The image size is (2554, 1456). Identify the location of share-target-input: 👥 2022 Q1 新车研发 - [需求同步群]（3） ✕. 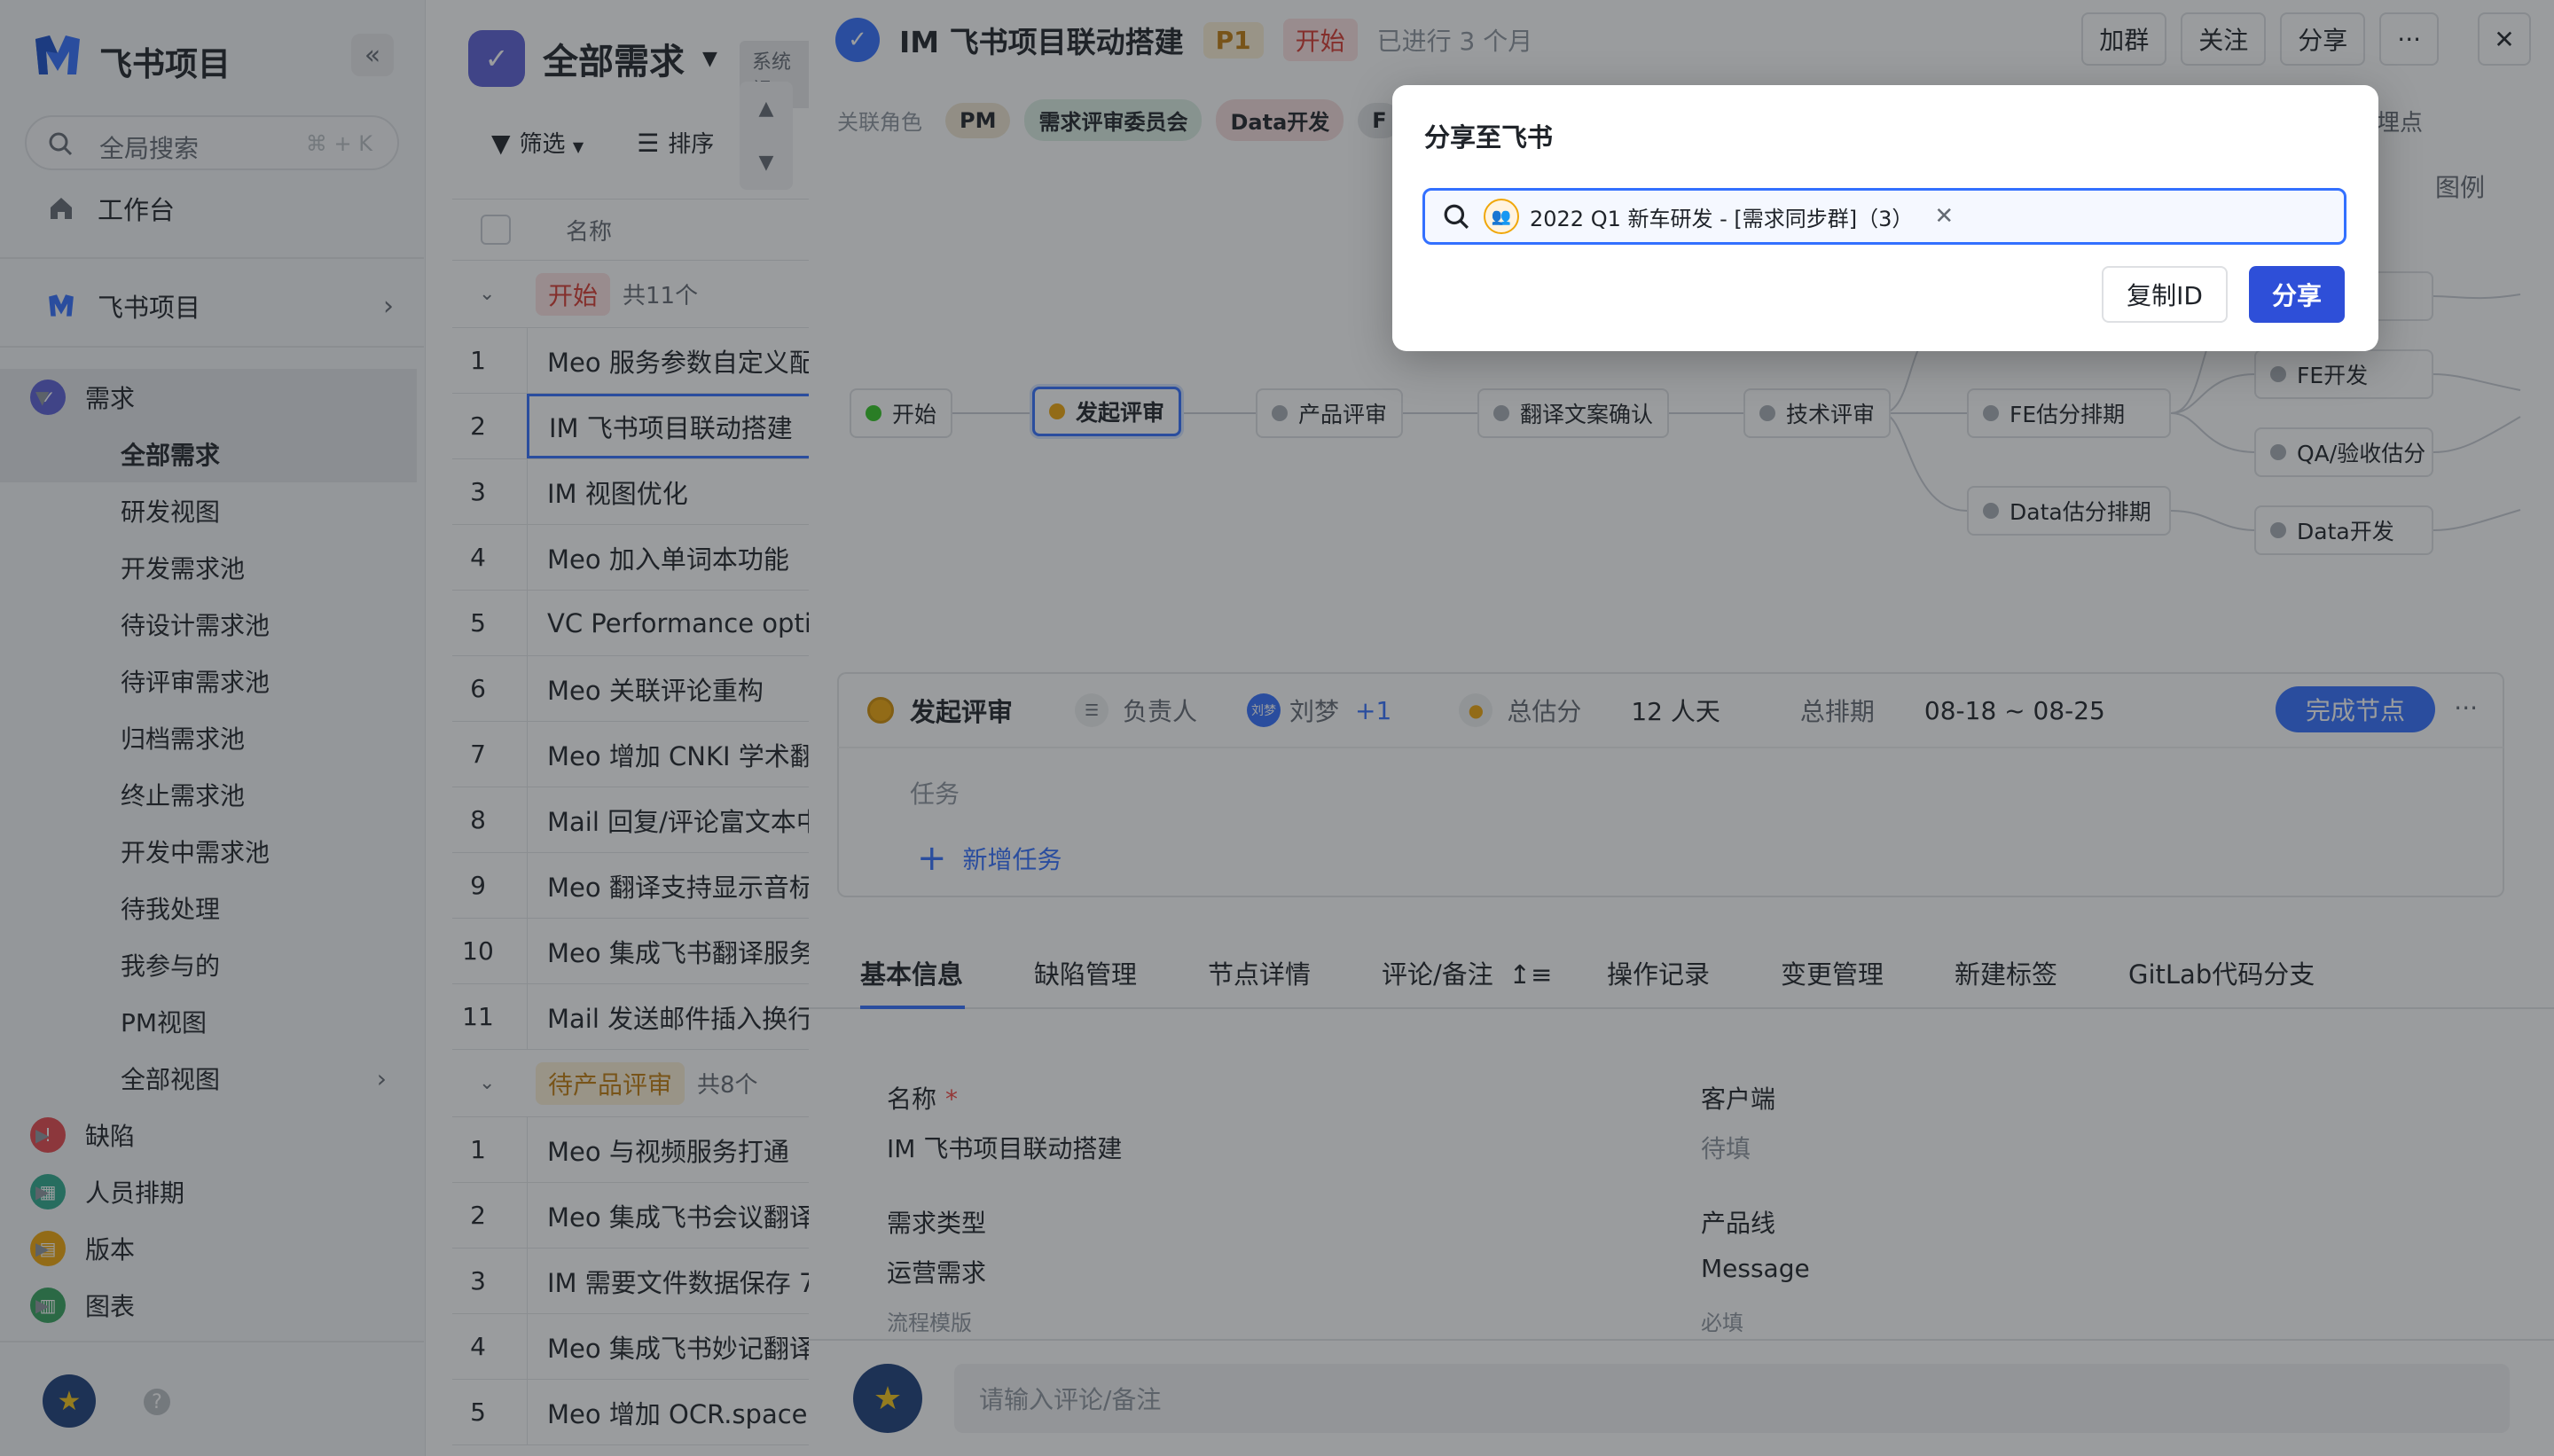
(1884, 216).